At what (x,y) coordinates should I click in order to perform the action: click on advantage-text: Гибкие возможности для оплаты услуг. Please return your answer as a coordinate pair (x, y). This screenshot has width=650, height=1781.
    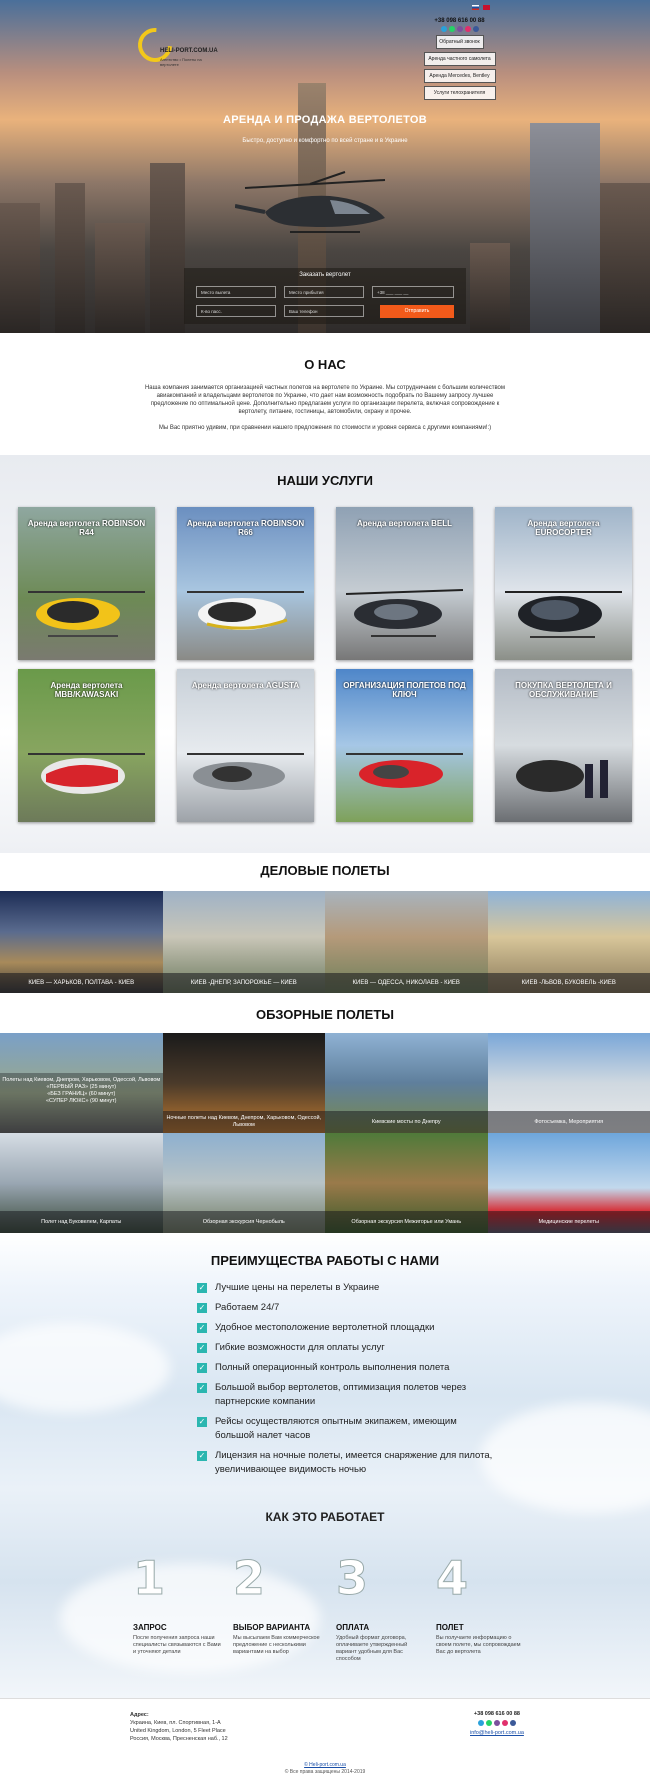
    Looking at the image, I should click on (300, 1347).